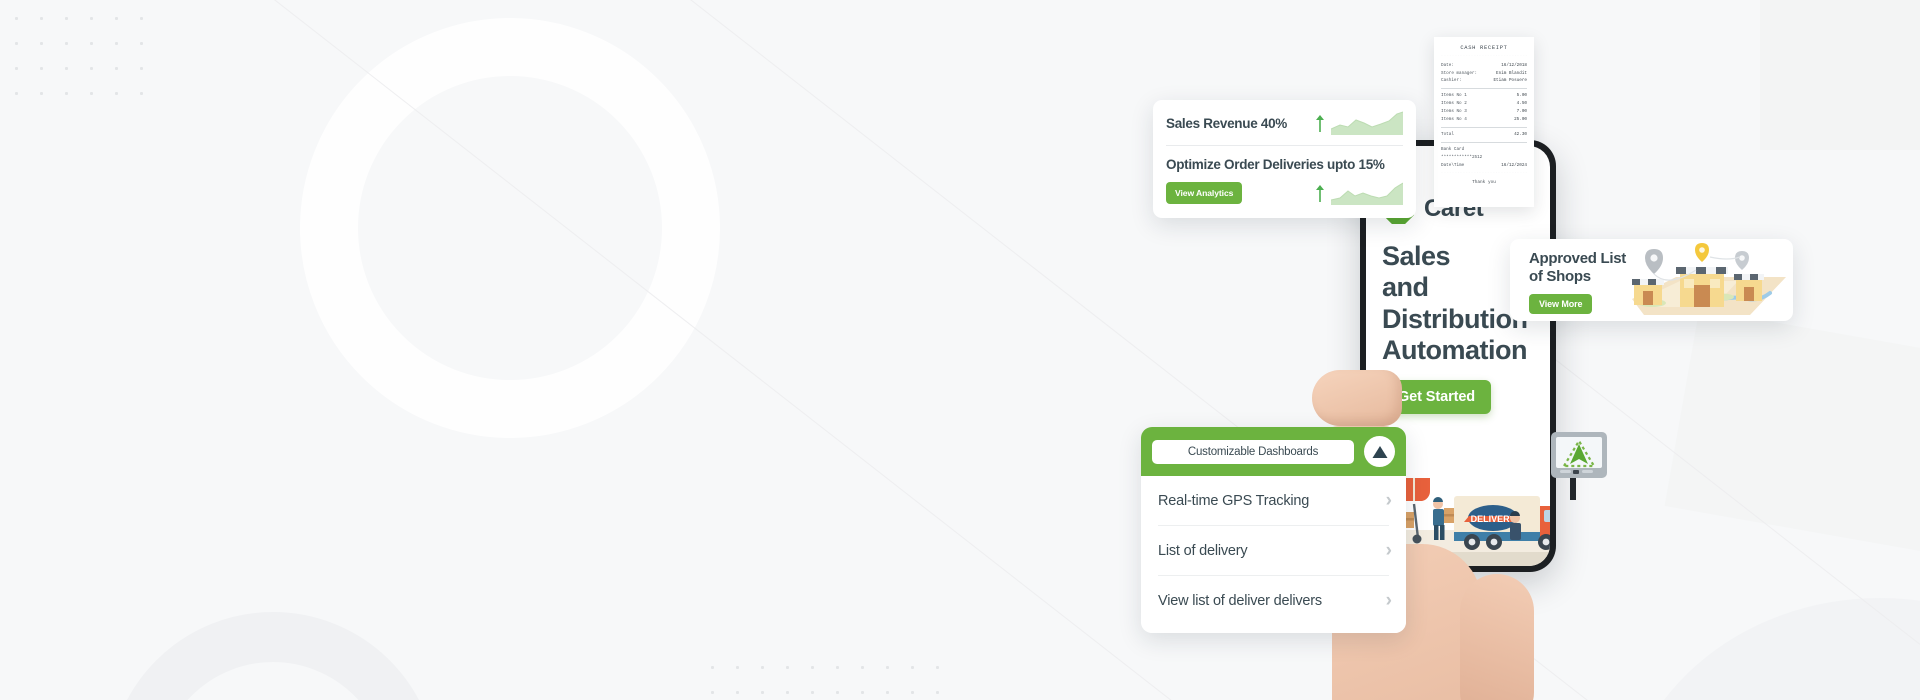 This screenshot has height=700, width=1920. I want to click on receipt-meta-key: Date:, so click(1447, 65).